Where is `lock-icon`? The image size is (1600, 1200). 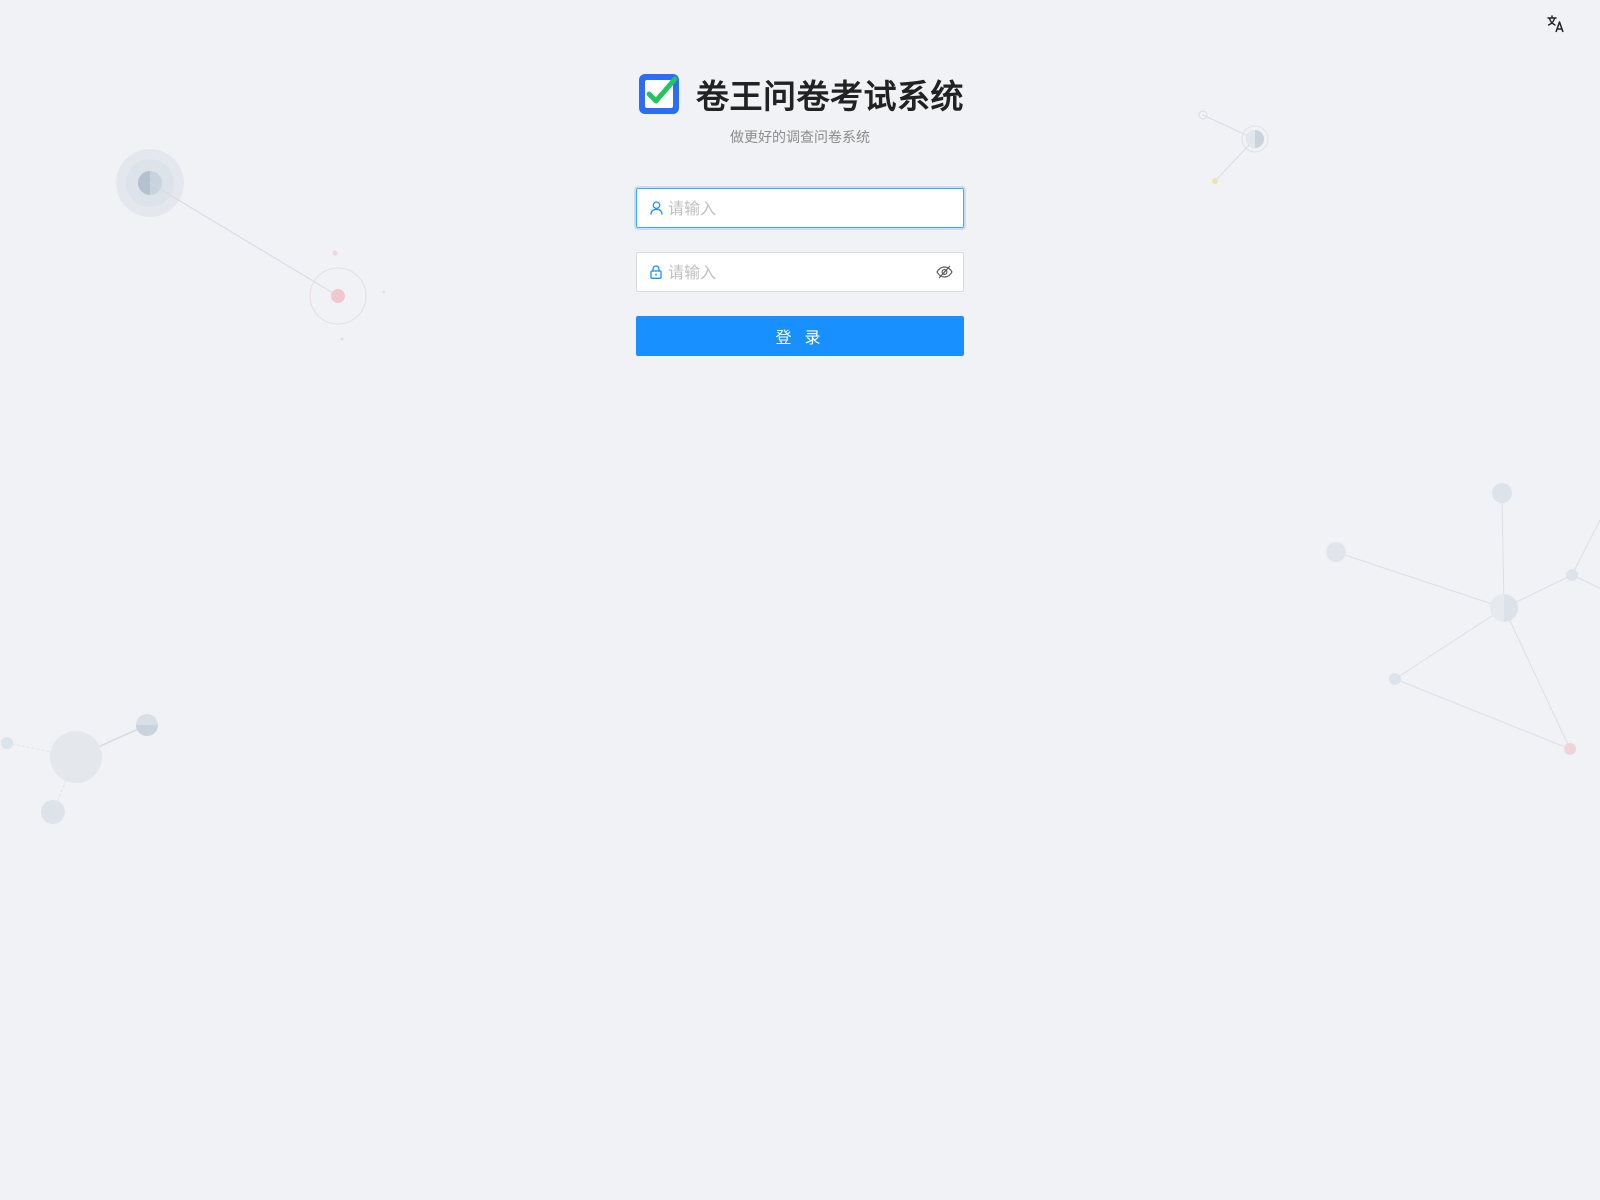 lock-icon is located at coordinates (656, 272).